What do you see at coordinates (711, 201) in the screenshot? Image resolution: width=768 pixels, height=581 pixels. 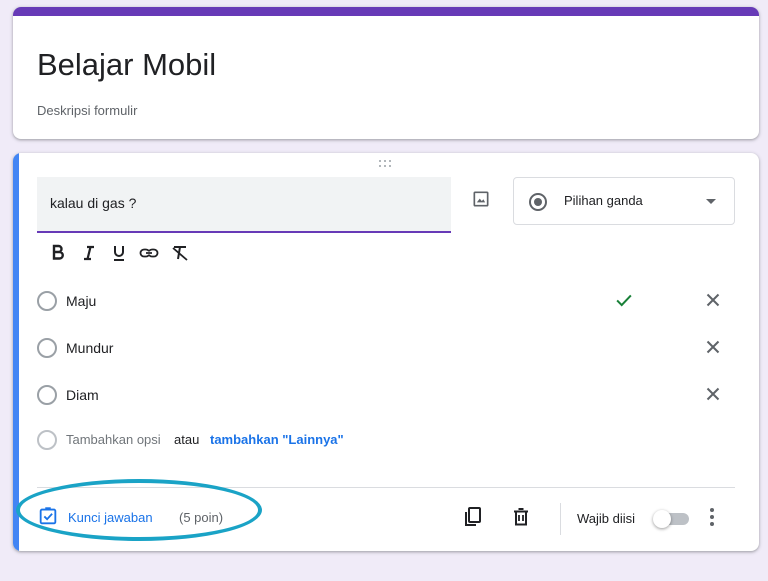 I see `chevron-down-icon` at bounding box center [711, 201].